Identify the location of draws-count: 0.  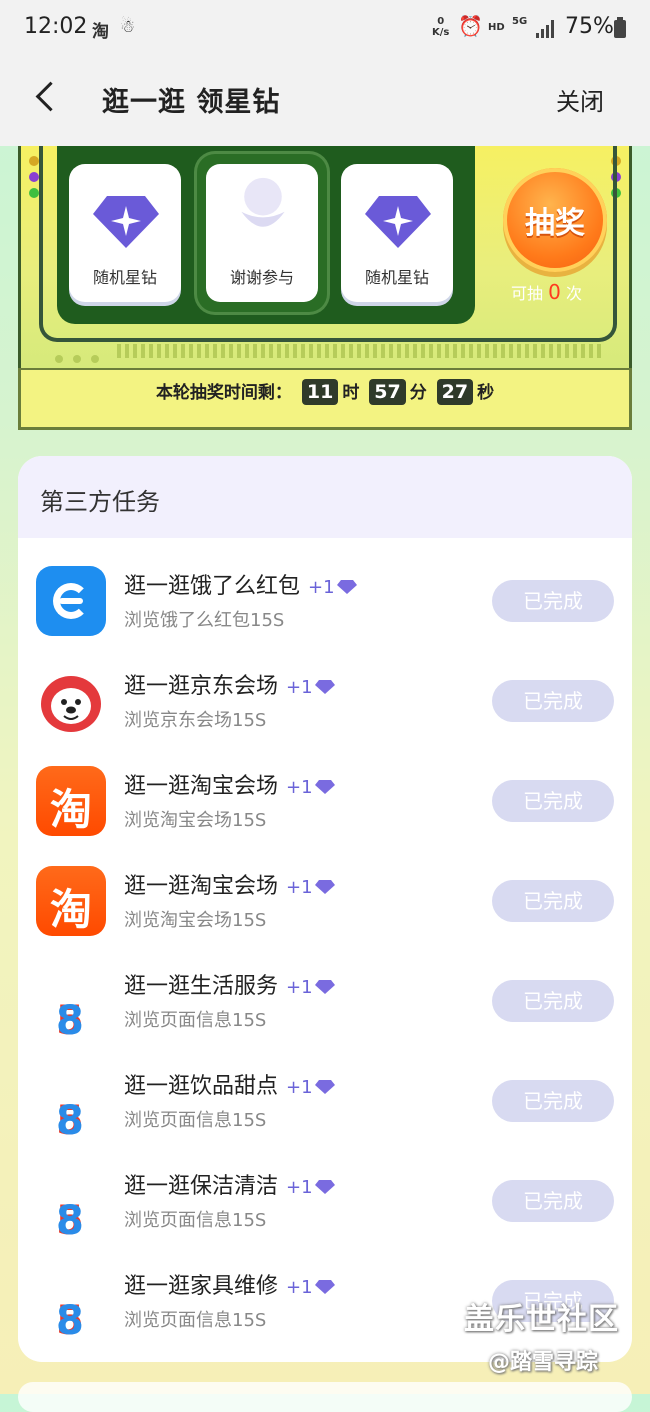
(554, 292).